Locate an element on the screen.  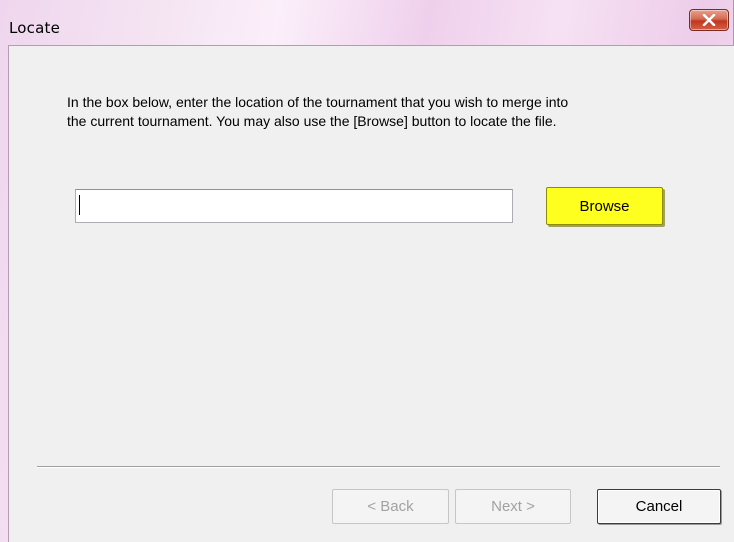
text-caret is located at coordinates (79, 205).